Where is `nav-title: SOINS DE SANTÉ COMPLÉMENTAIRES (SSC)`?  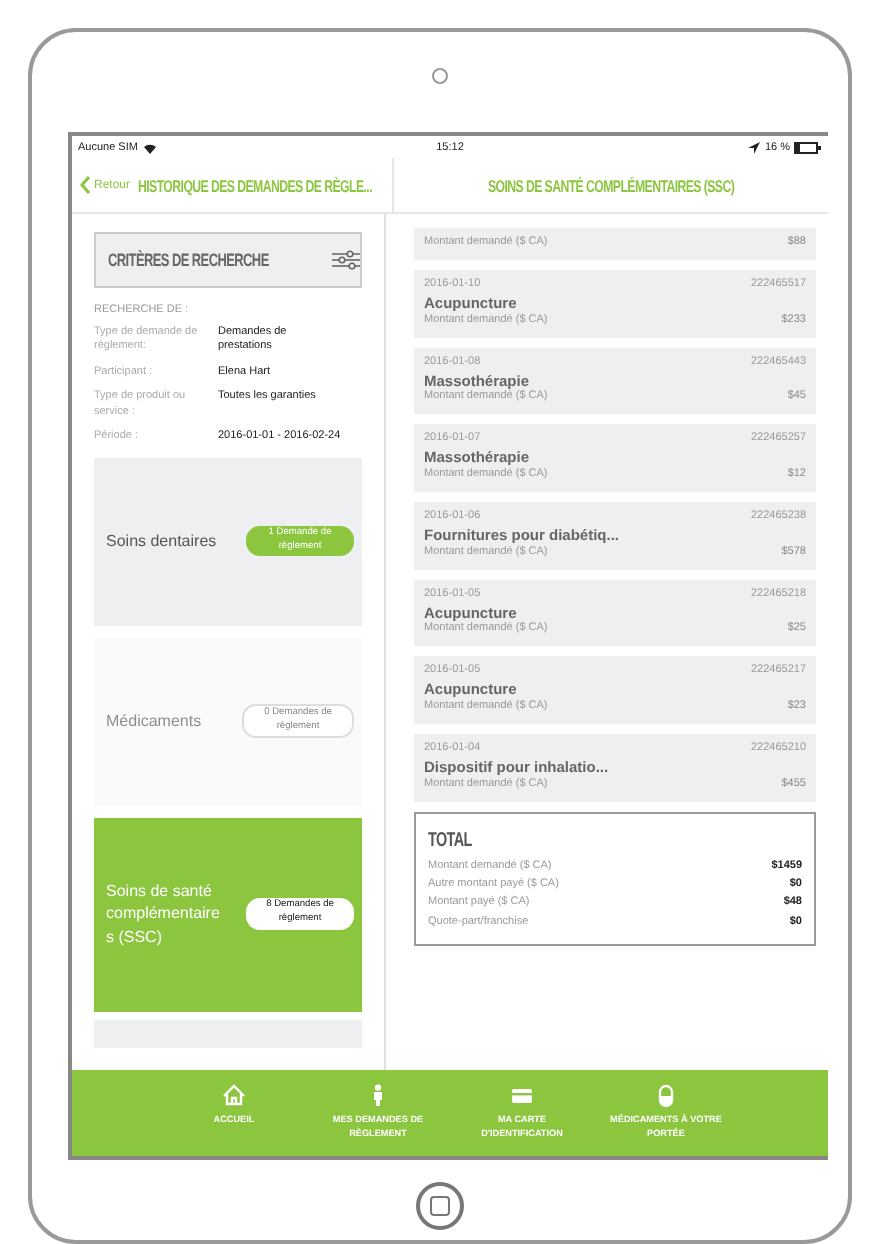
nav-title: SOINS DE SANTÉ COMPLÉMENTAIRES (SSC) is located at coordinates (611, 185).